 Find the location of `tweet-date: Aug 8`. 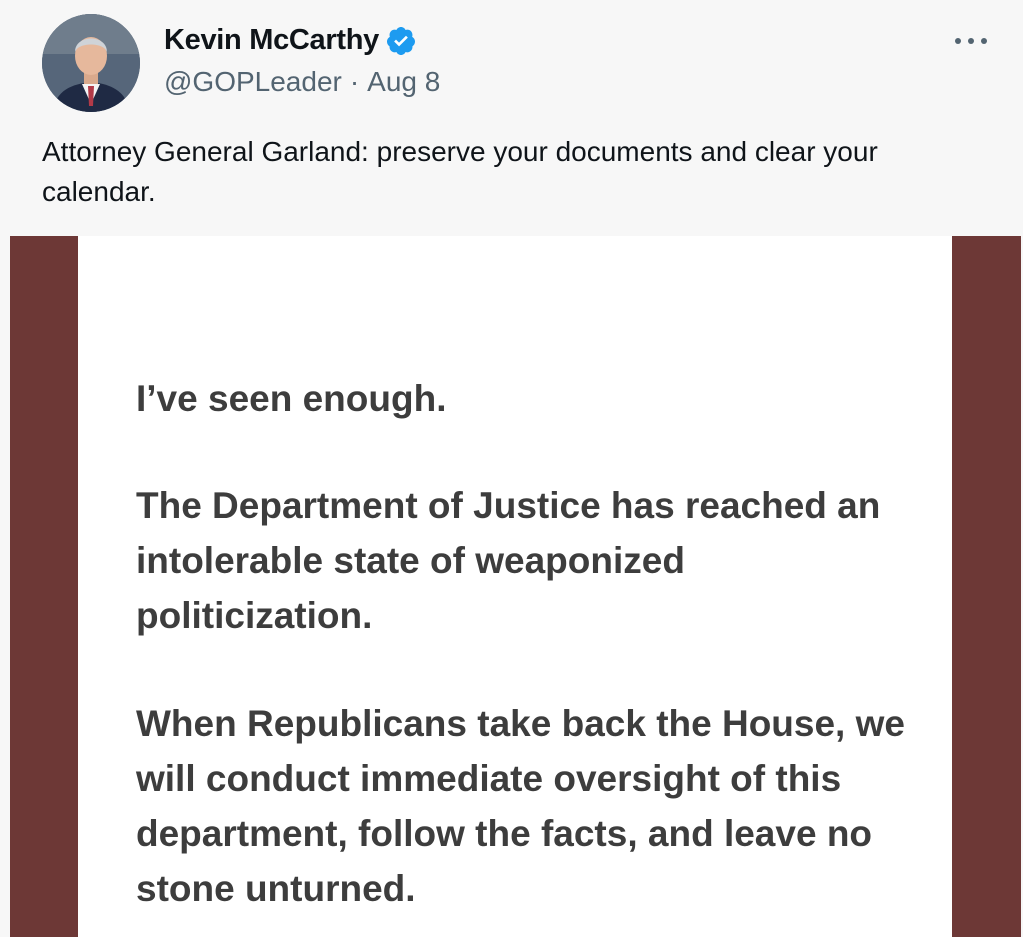

tweet-date: Aug 8 is located at coordinates (403, 82).